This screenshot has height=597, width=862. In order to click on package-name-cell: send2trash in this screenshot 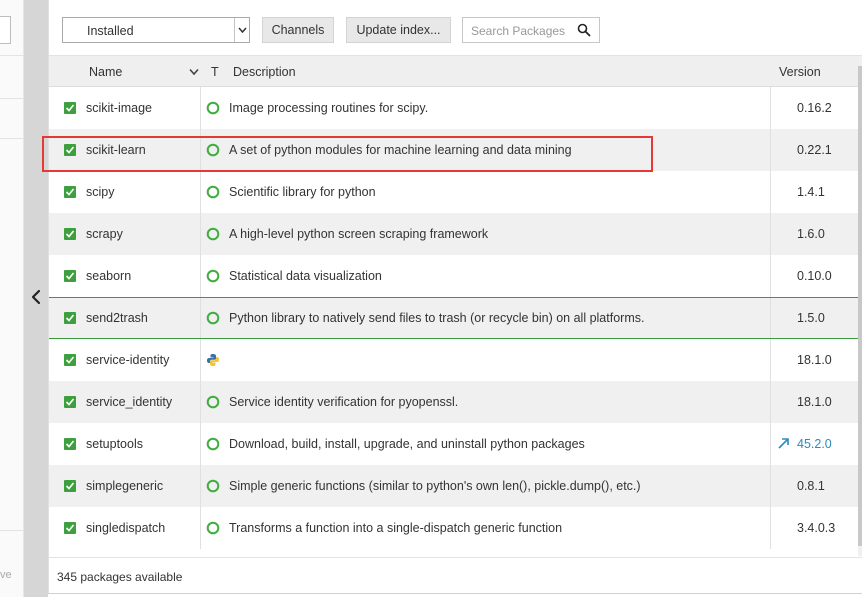, I will do `click(125, 318)`.